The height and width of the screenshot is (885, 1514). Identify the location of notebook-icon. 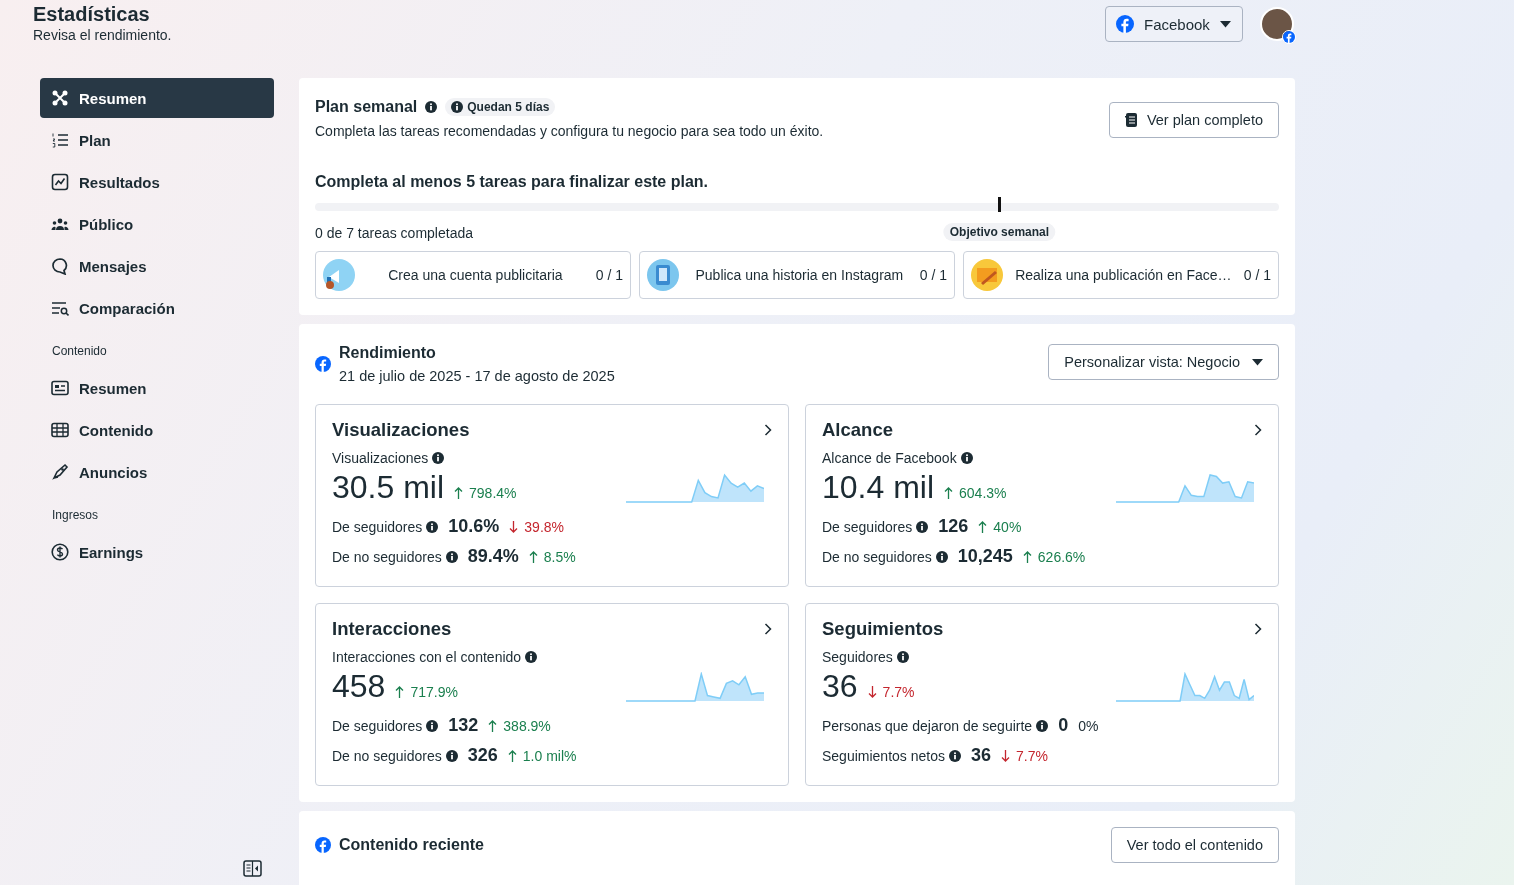
(1130, 120).